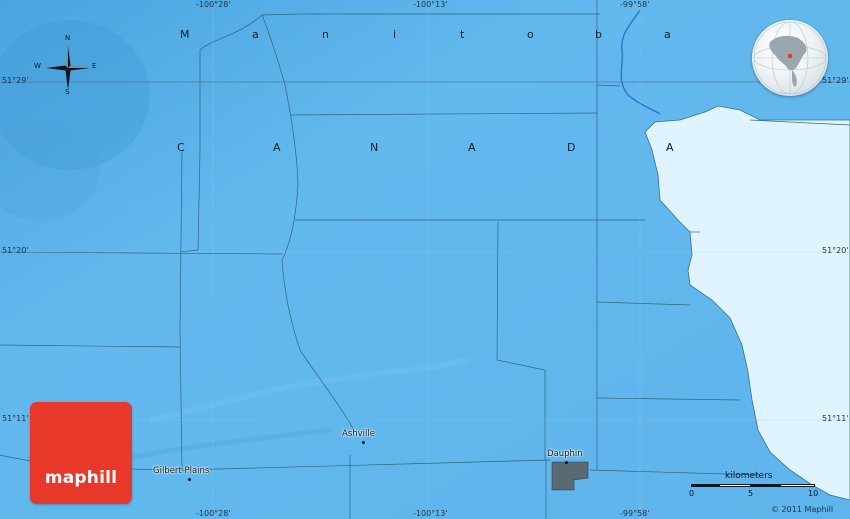  Describe the element at coordinates (67, 92) in the screenshot. I see `compass-south-label: S` at that location.